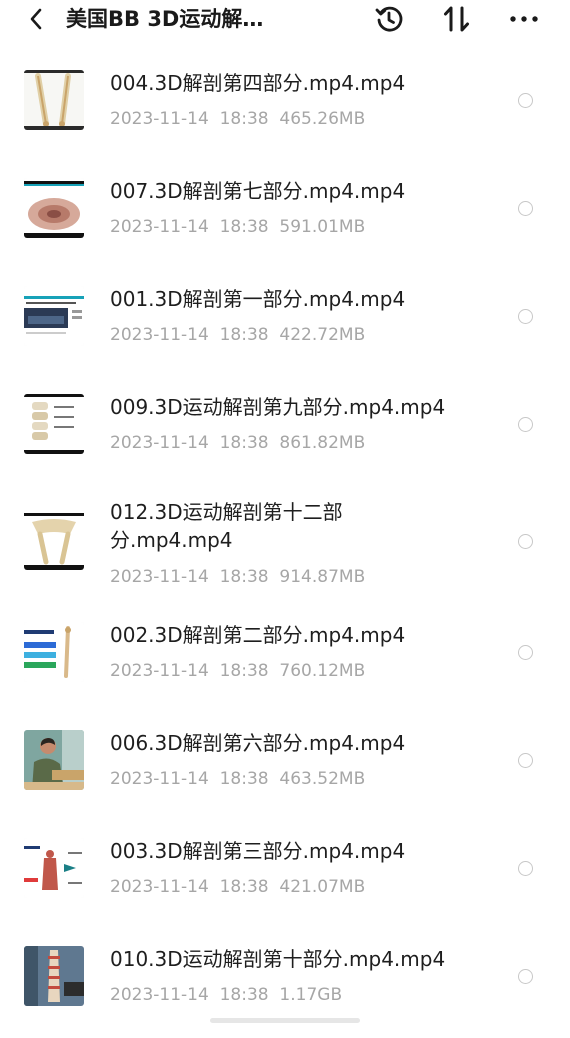 The height and width of the screenshot is (1038, 570). I want to click on file-meta: 2023-11-14 18:38 465.26MB, so click(237, 119).